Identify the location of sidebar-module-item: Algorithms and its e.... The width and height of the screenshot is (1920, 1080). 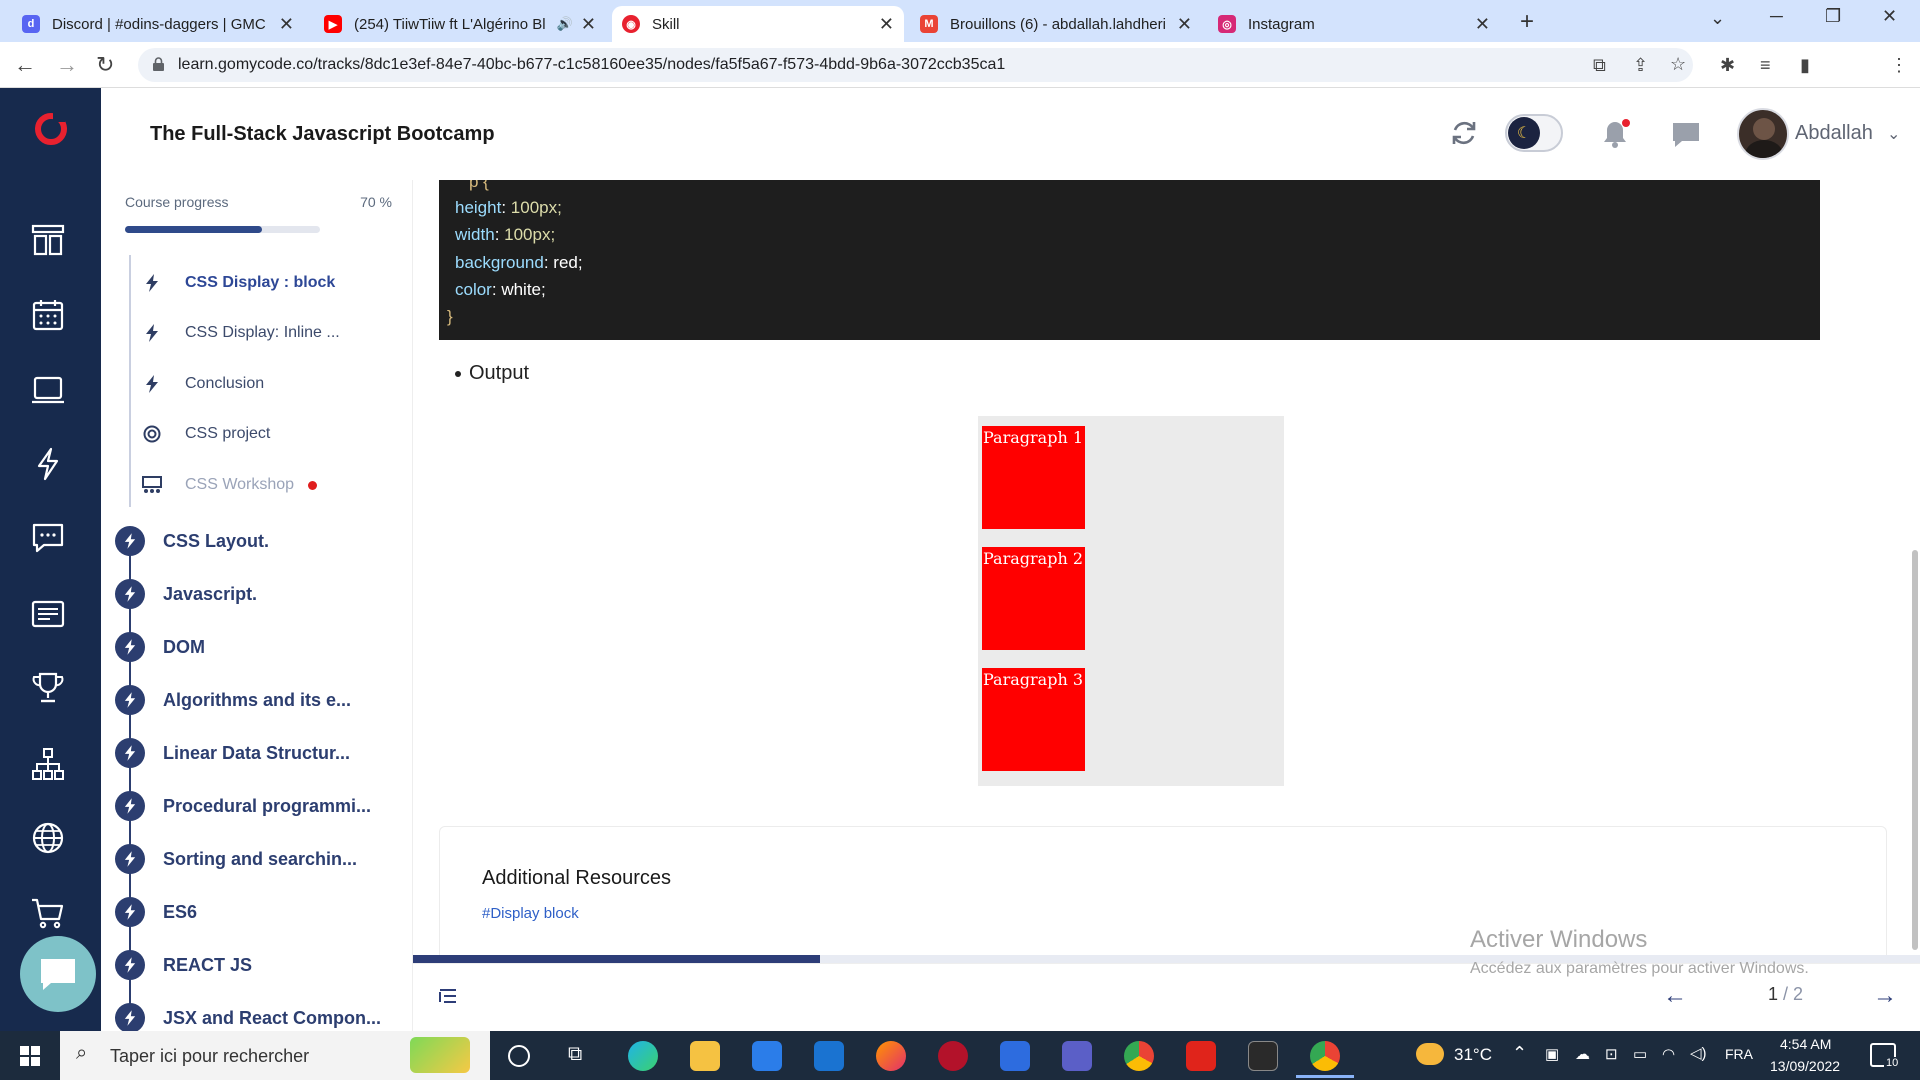
(233, 700).